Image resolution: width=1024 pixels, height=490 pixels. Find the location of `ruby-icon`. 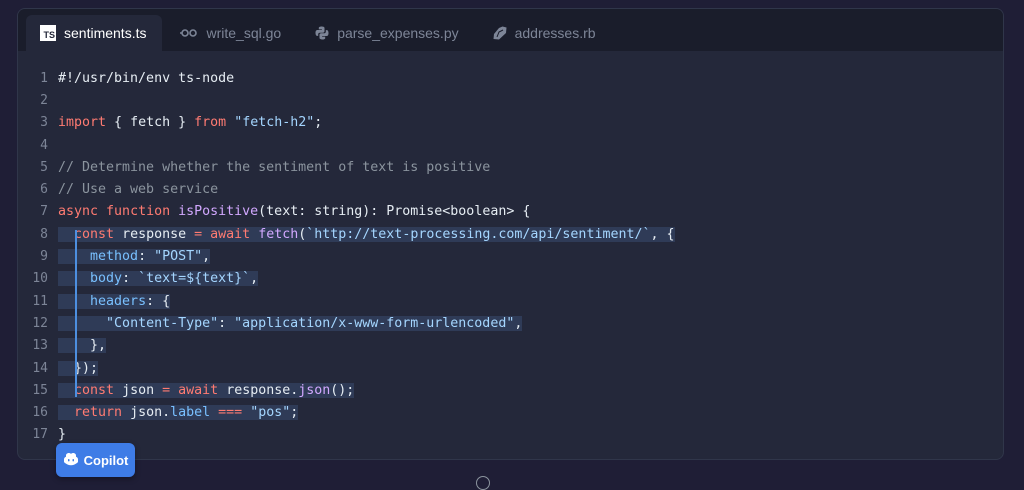

ruby-icon is located at coordinates (500, 33).